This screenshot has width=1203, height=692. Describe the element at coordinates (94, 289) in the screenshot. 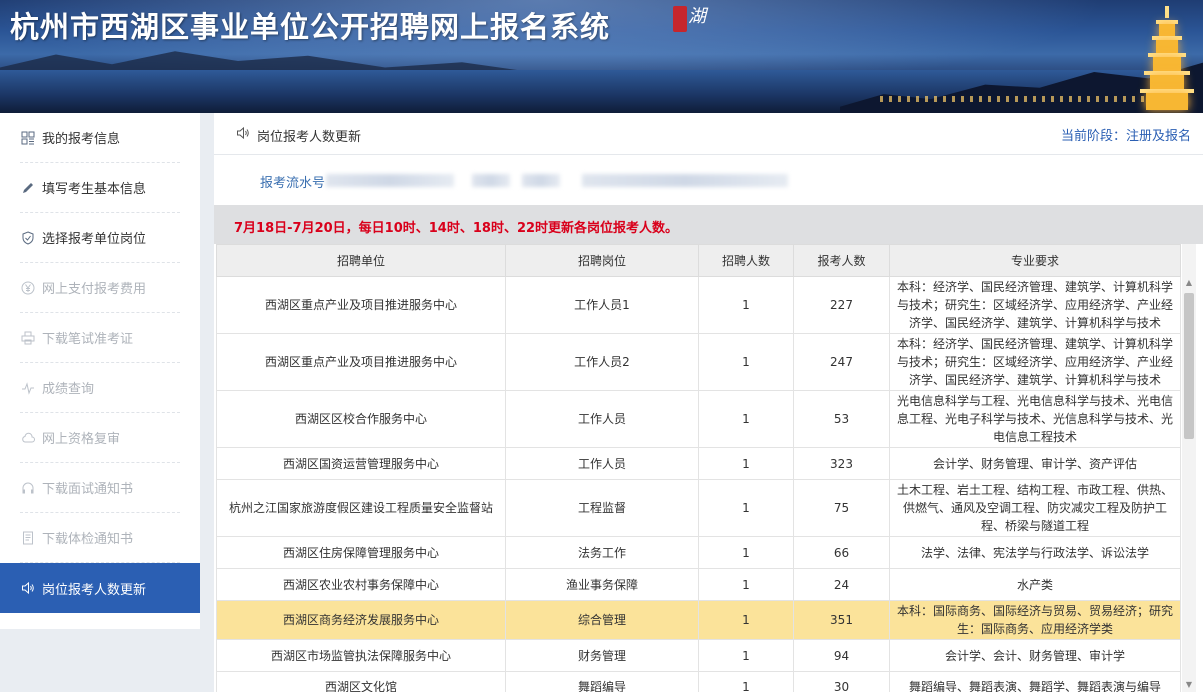

I see `sidebar-item-label: 网上支付报考费用` at that location.